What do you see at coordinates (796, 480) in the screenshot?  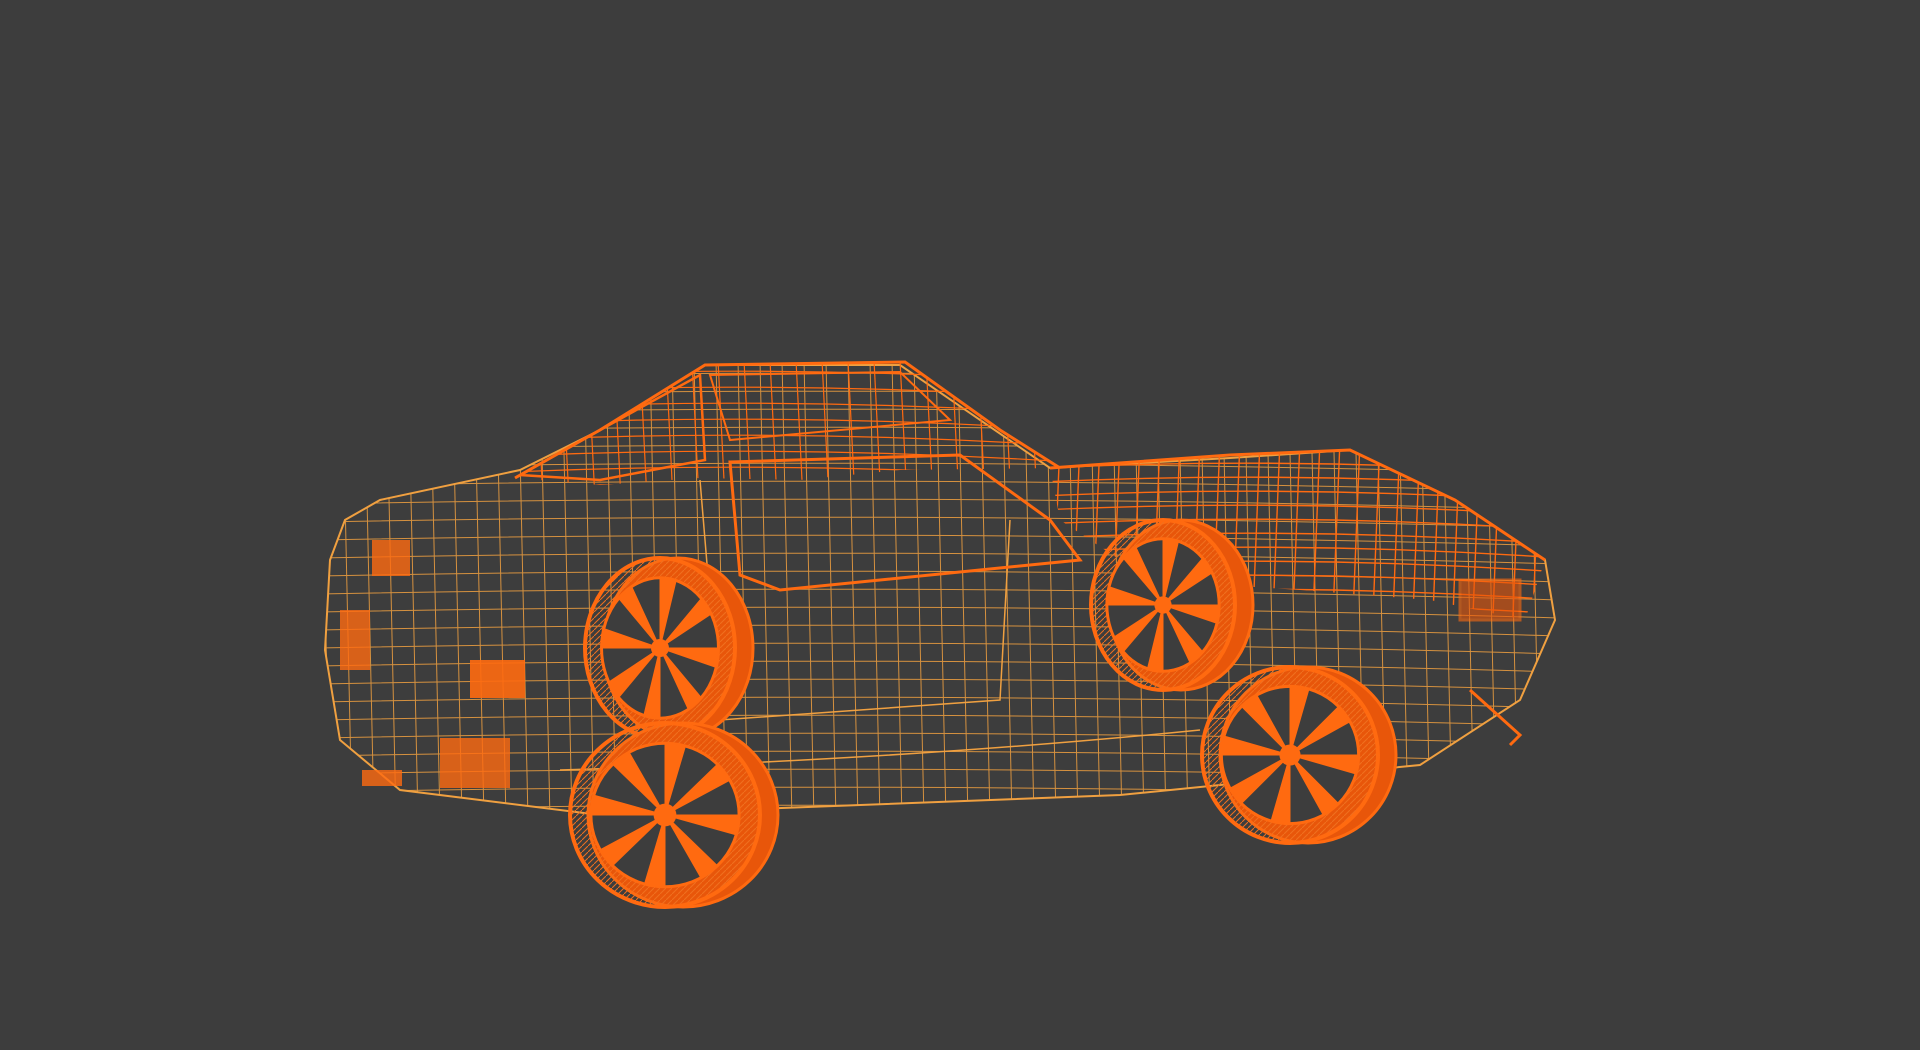 I see `car-cabin-wireframe` at bounding box center [796, 480].